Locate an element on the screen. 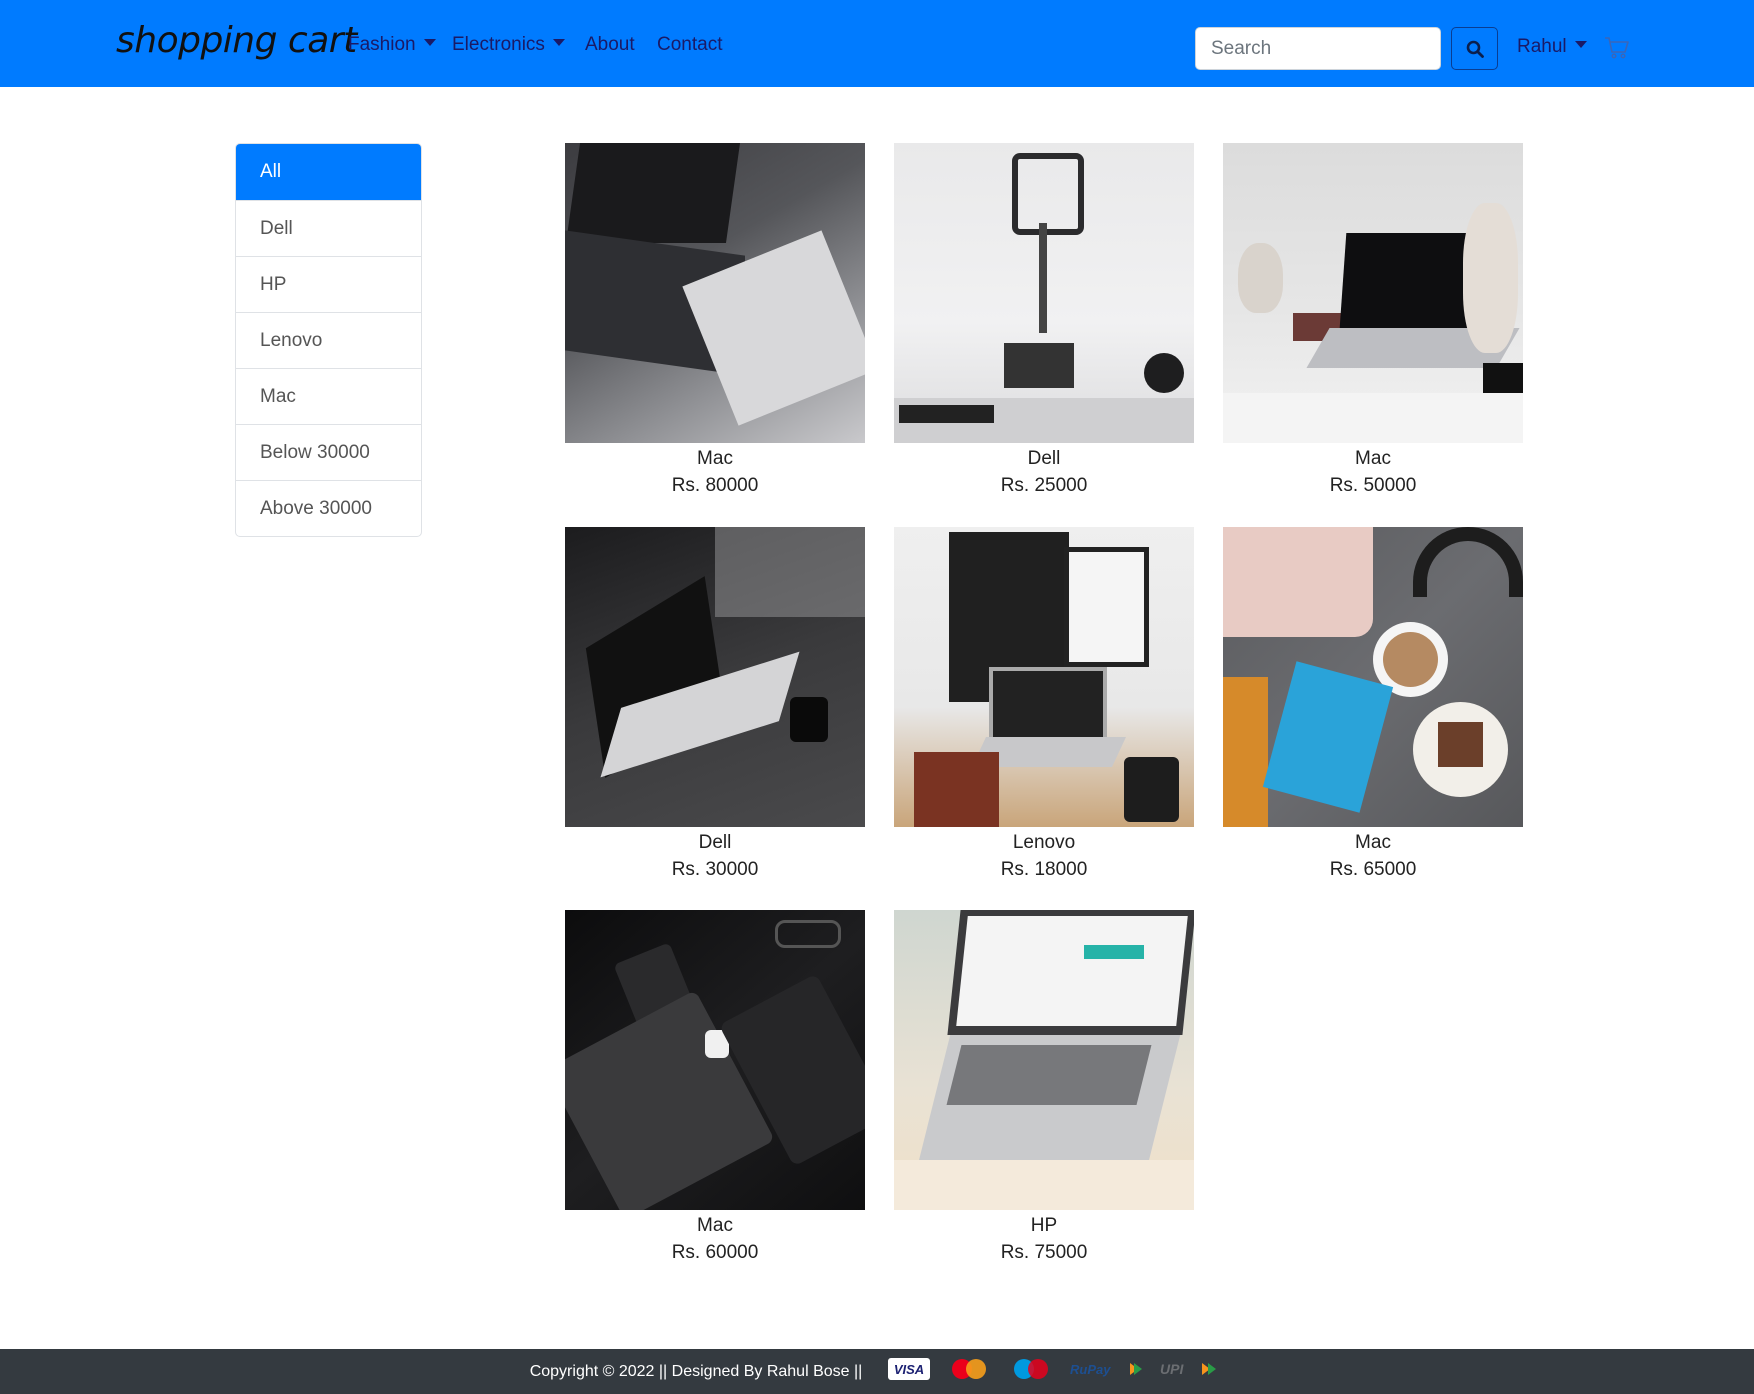 This screenshot has height=1394, width=1754. rupay-logo: RuPay is located at coordinates (1106, 1371).